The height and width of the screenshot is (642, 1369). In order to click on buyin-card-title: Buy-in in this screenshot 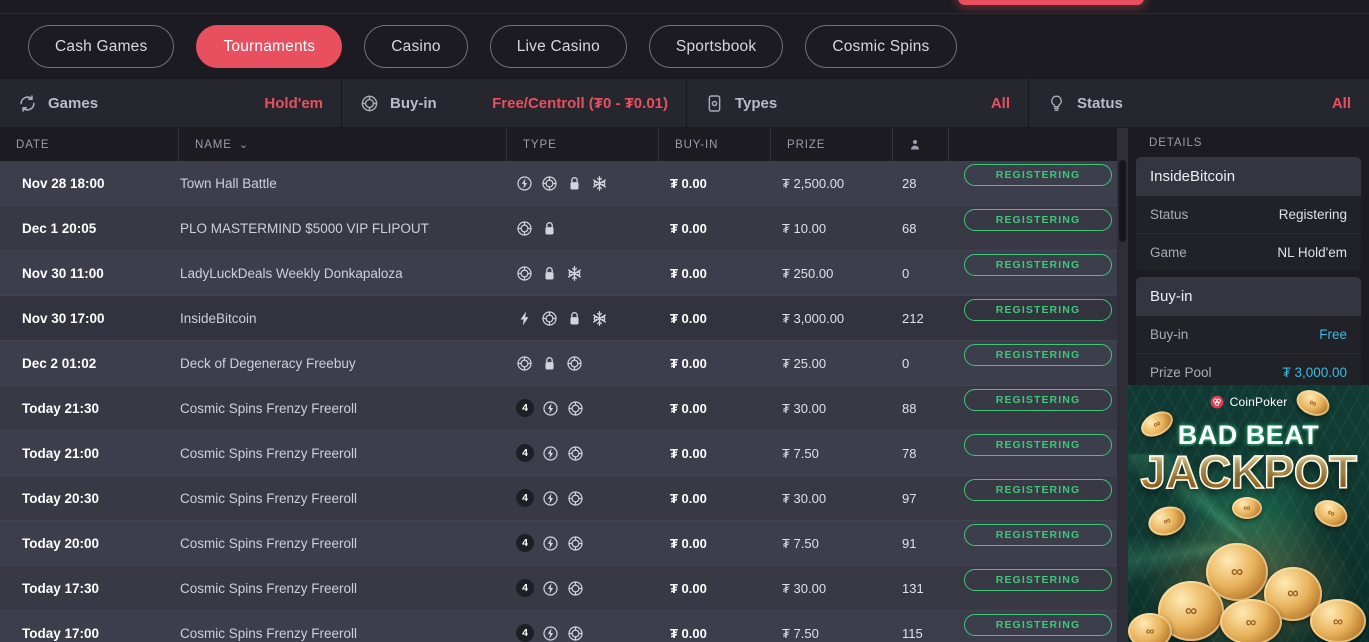, I will do `click(1248, 296)`.